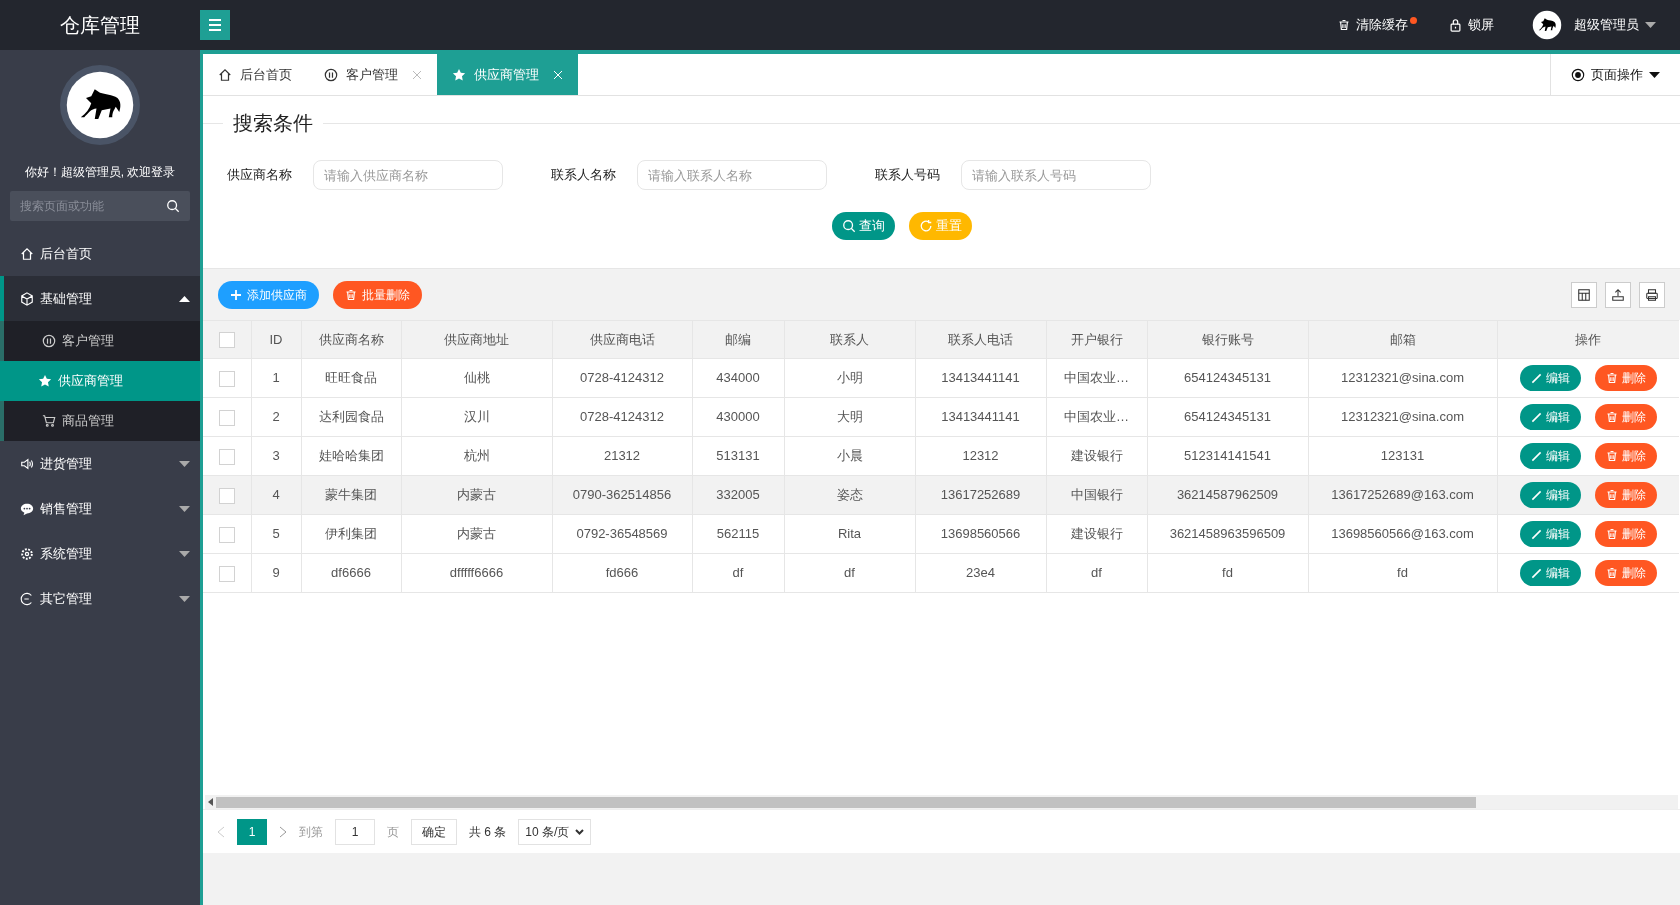 The image size is (1680, 905). What do you see at coordinates (434, 831) in the screenshot?
I see `confirm-button: 确定` at bounding box center [434, 831].